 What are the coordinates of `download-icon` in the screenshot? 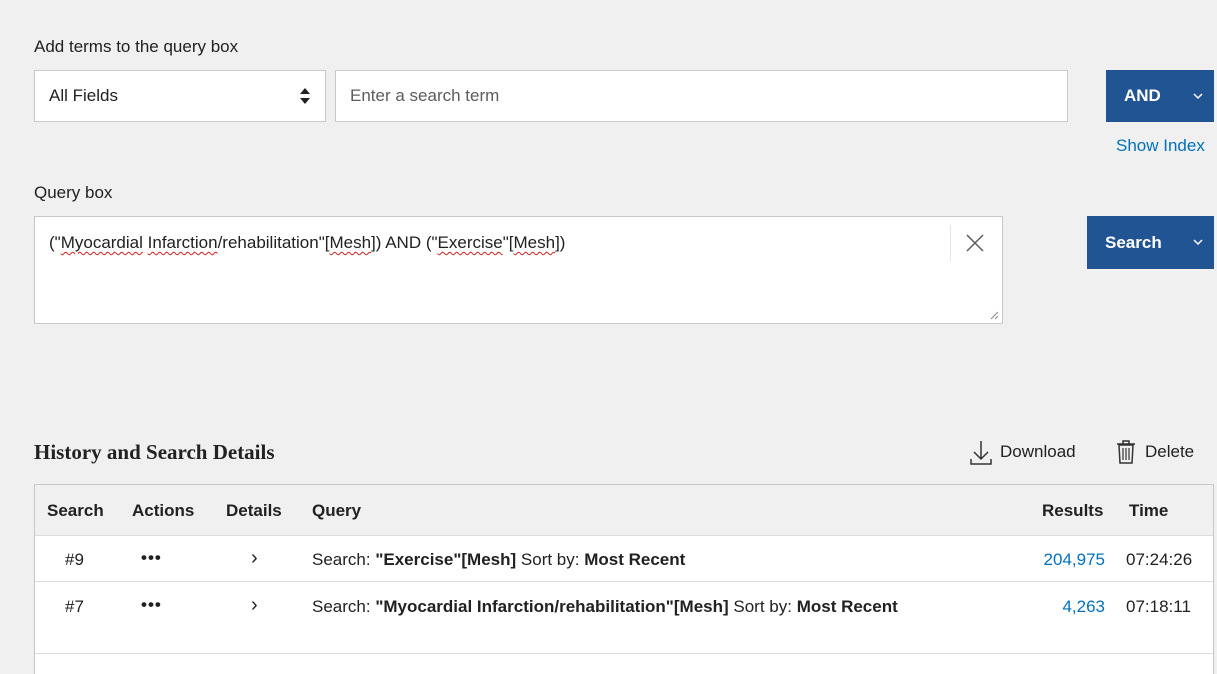 It's located at (981, 453).